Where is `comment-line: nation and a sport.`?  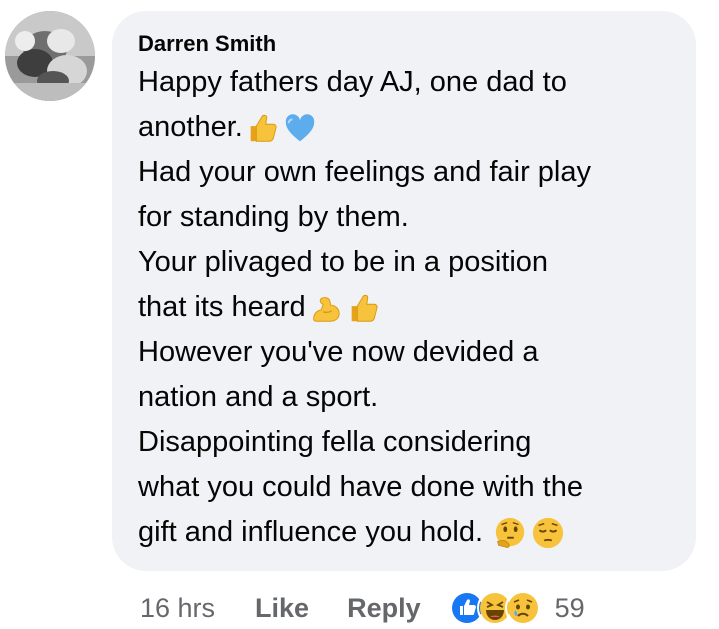
comment-line: nation and a sport. is located at coordinates (405, 397).